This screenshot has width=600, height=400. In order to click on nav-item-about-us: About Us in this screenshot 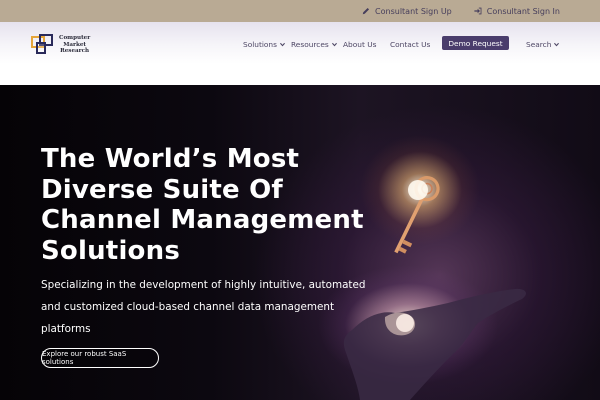, I will do `click(359, 44)`.